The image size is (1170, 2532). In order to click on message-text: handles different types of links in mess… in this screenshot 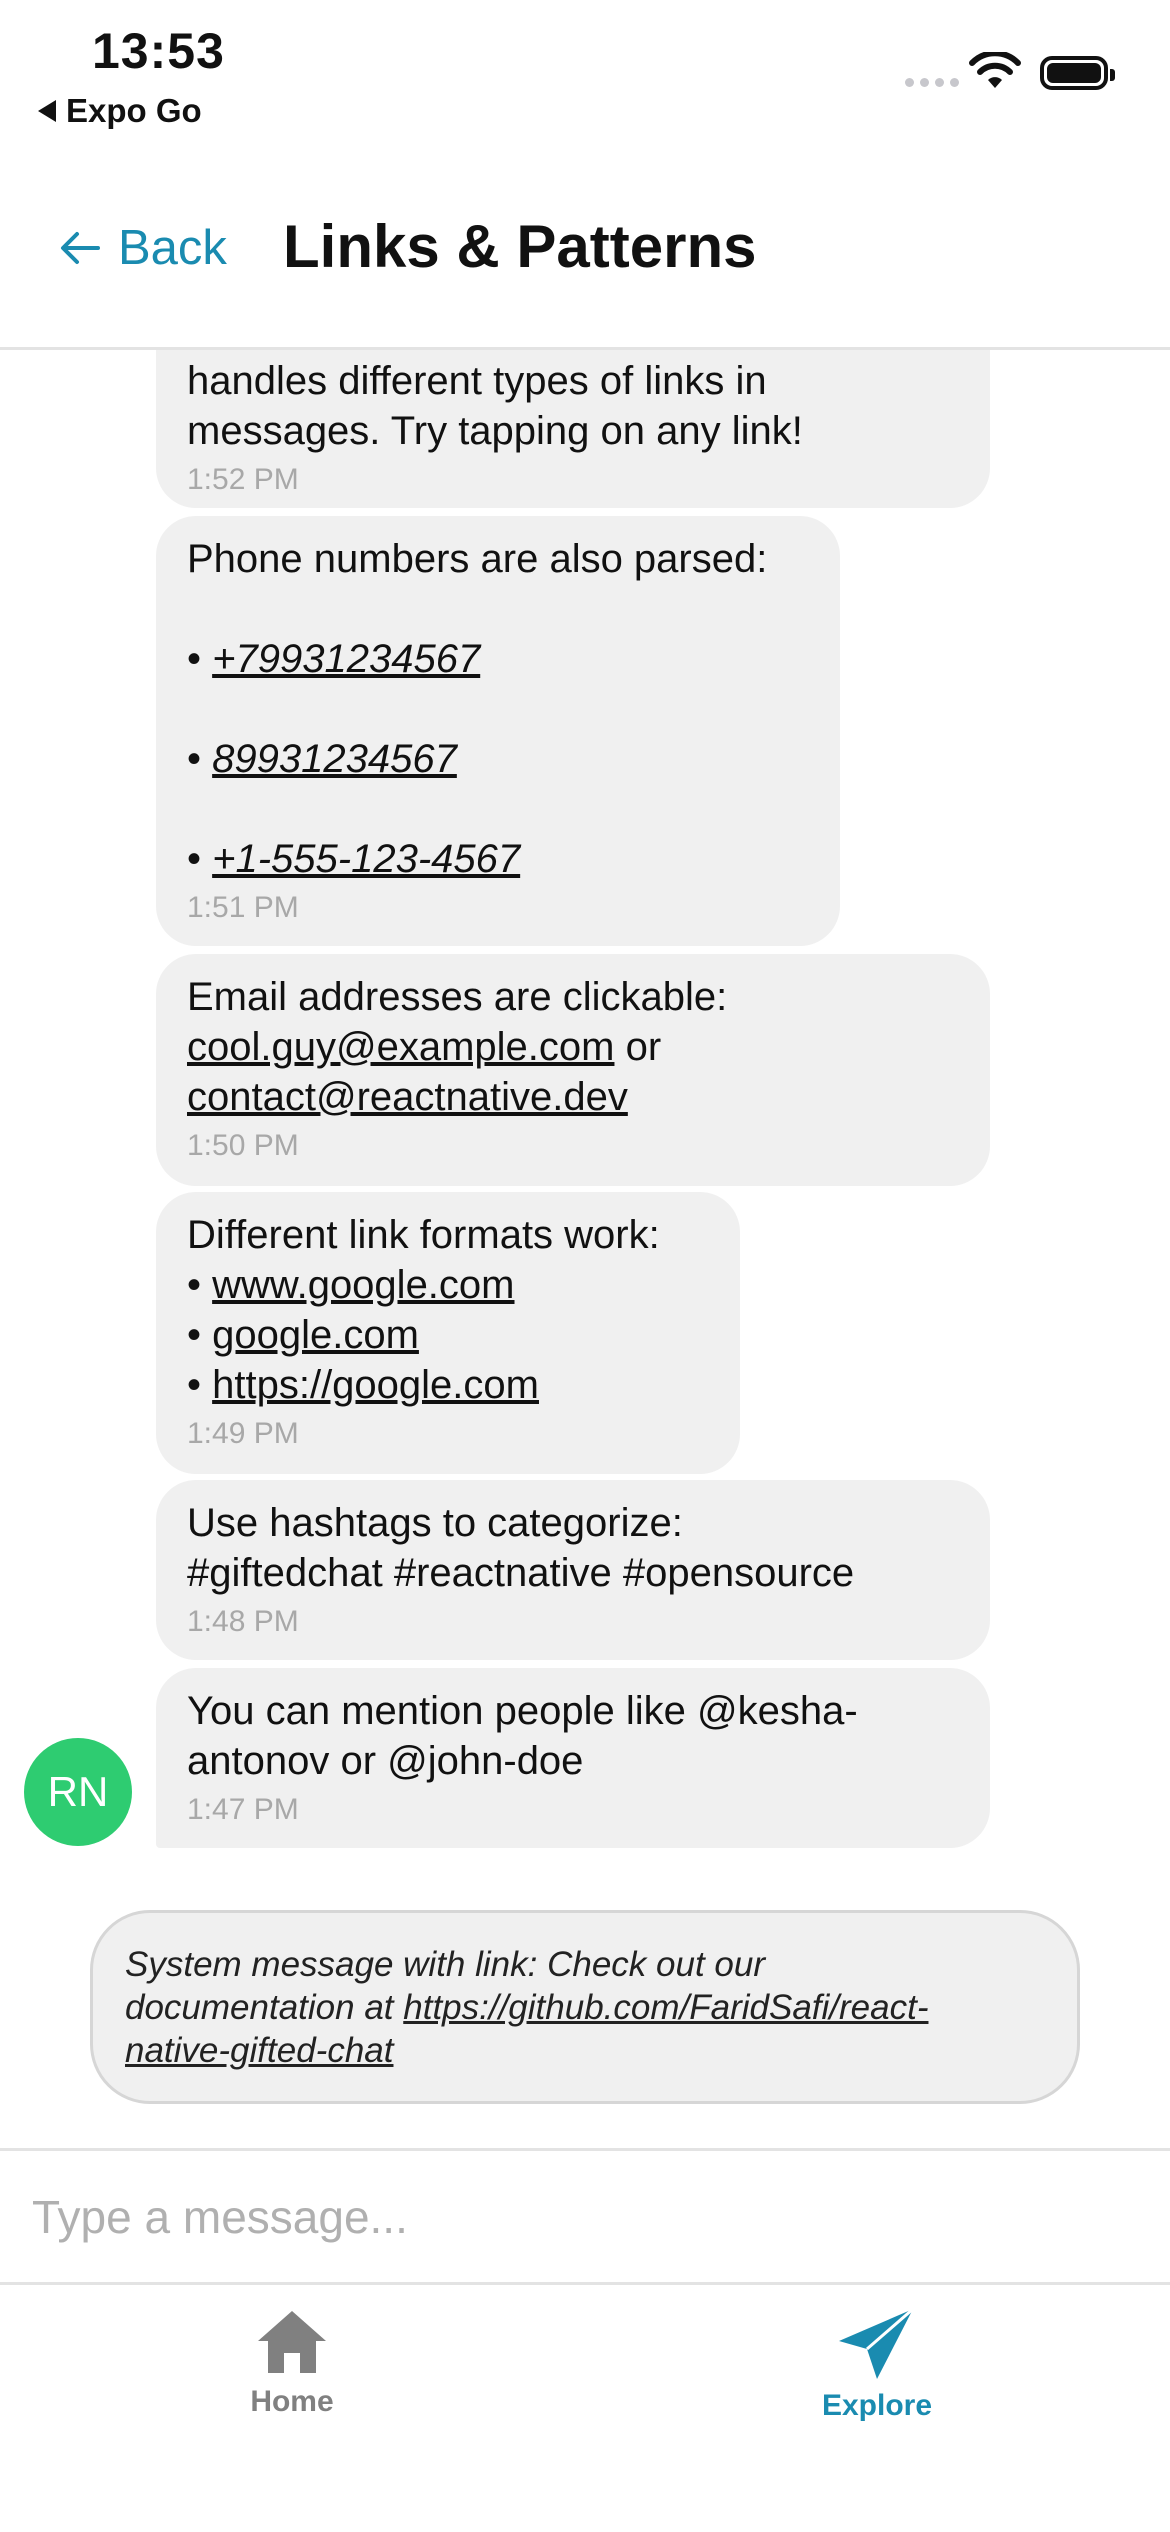, I will do `click(495, 406)`.